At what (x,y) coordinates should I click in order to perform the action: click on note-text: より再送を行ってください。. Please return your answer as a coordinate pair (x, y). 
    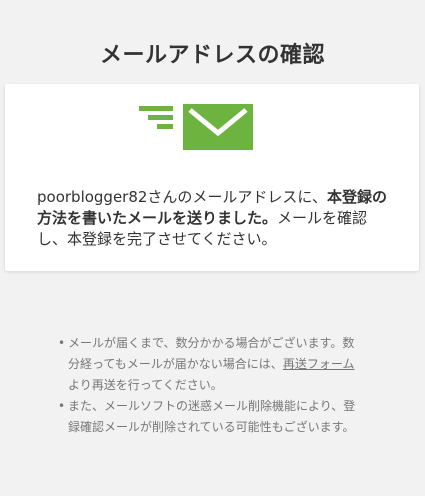
    Looking at the image, I should click on (145, 385).